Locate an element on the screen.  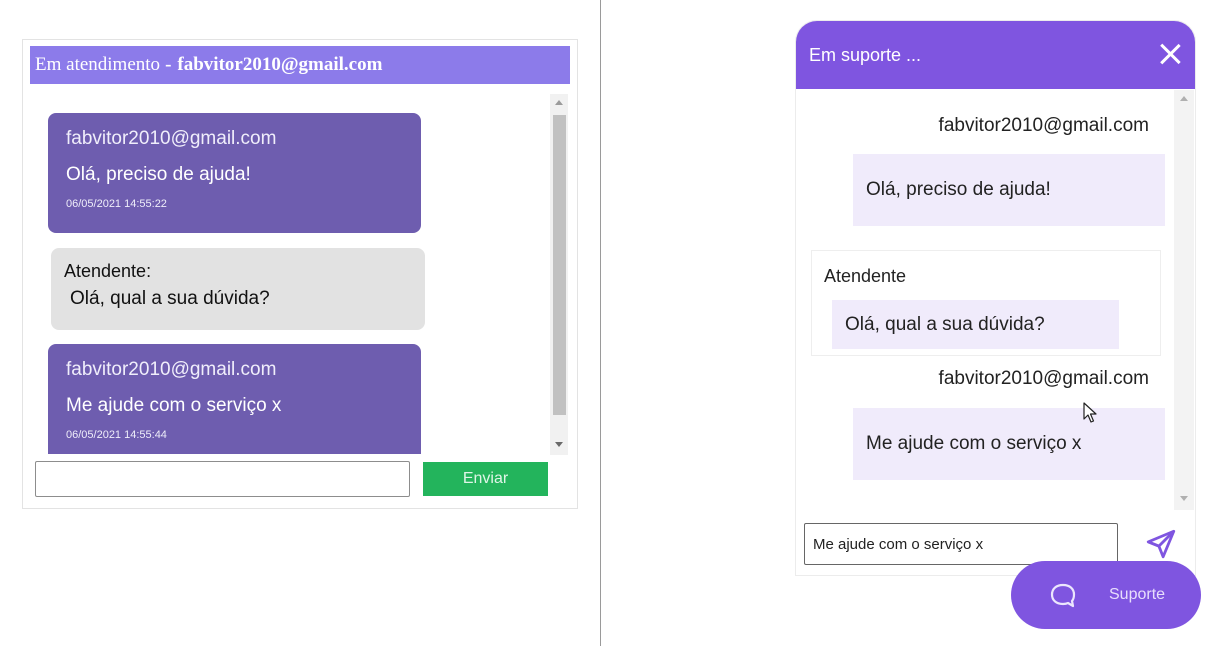
support-message-input is located at coordinates (961, 544).